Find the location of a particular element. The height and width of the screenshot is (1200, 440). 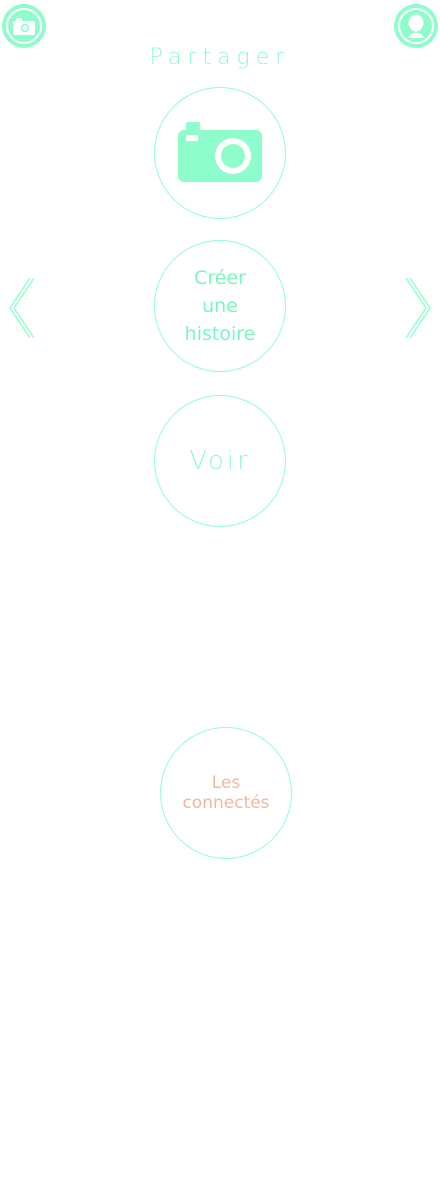

header-camera-button is located at coordinates (24, 26).